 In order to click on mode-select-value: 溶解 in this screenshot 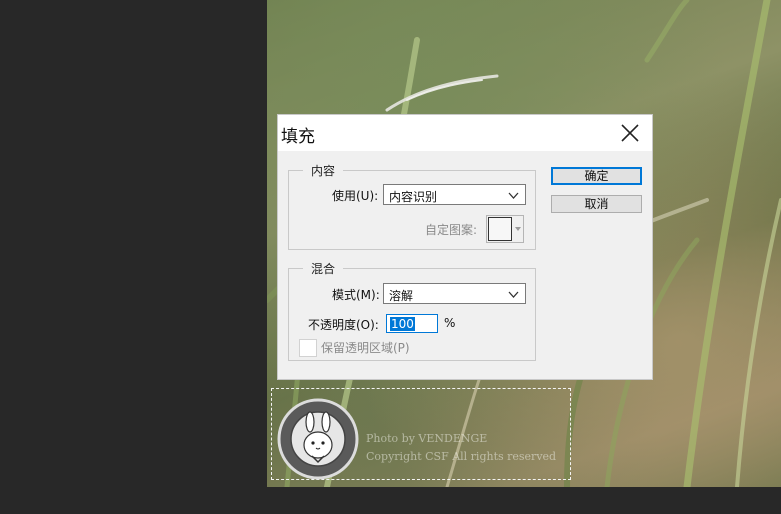, I will do `click(401, 296)`.